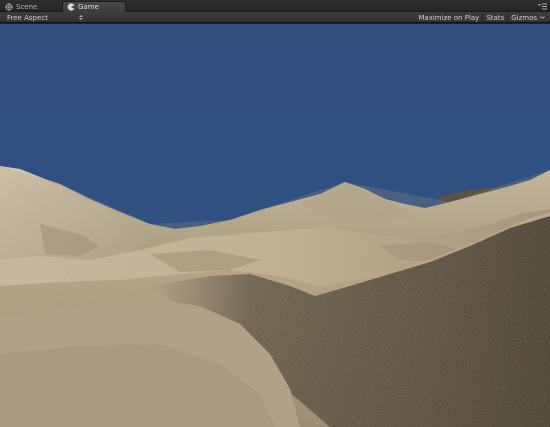  I want to click on maximize-on-play-toggle: Maximize on Play, so click(449, 17).